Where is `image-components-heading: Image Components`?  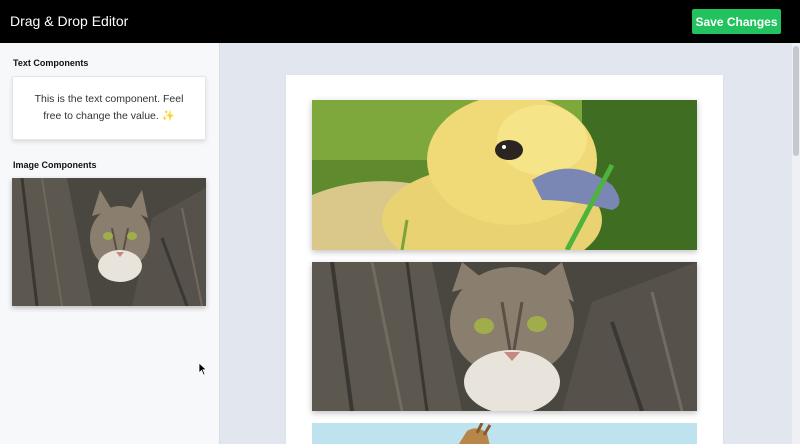 image-components-heading: Image Components is located at coordinates (55, 165).